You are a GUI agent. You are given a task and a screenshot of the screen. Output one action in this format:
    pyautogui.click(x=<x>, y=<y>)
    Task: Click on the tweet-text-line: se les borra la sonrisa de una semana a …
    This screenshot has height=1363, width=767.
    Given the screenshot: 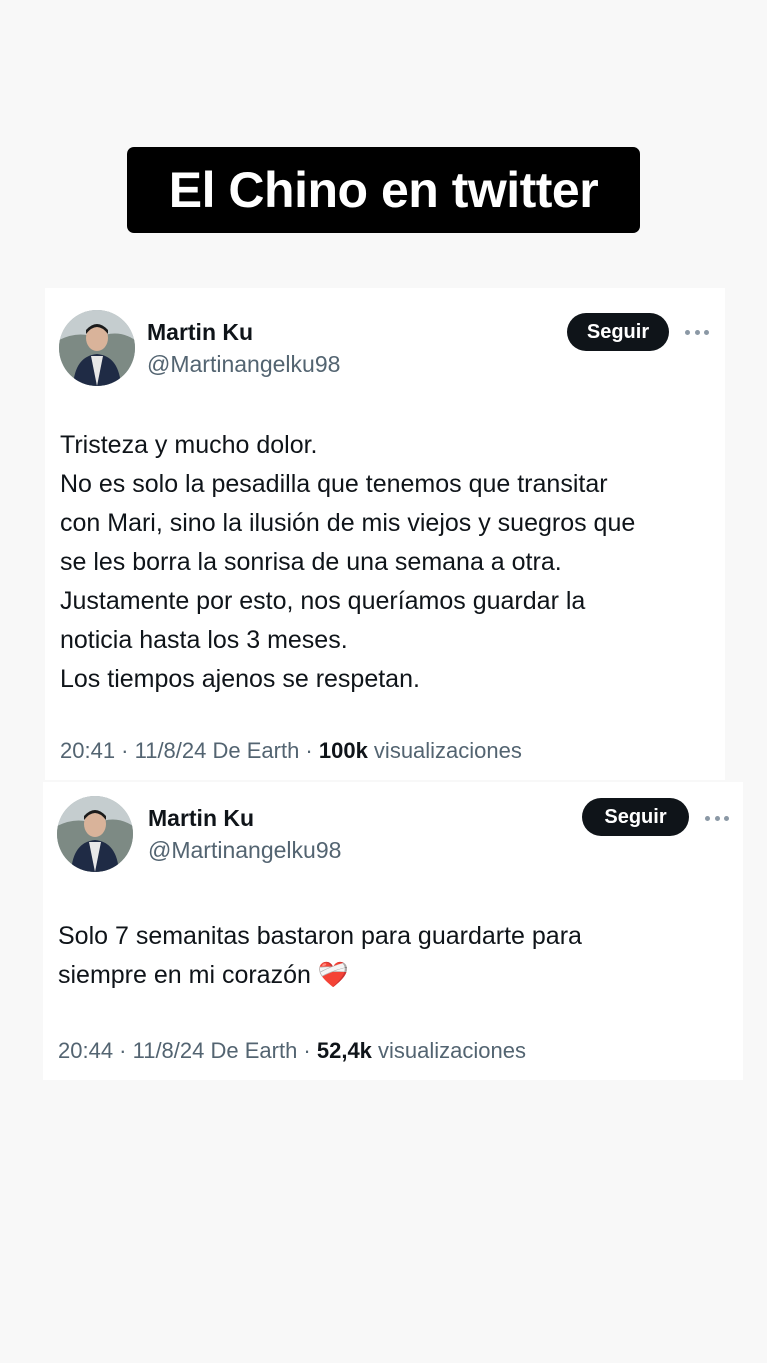 What is the action you would take?
    pyautogui.click(x=311, y=562)
    